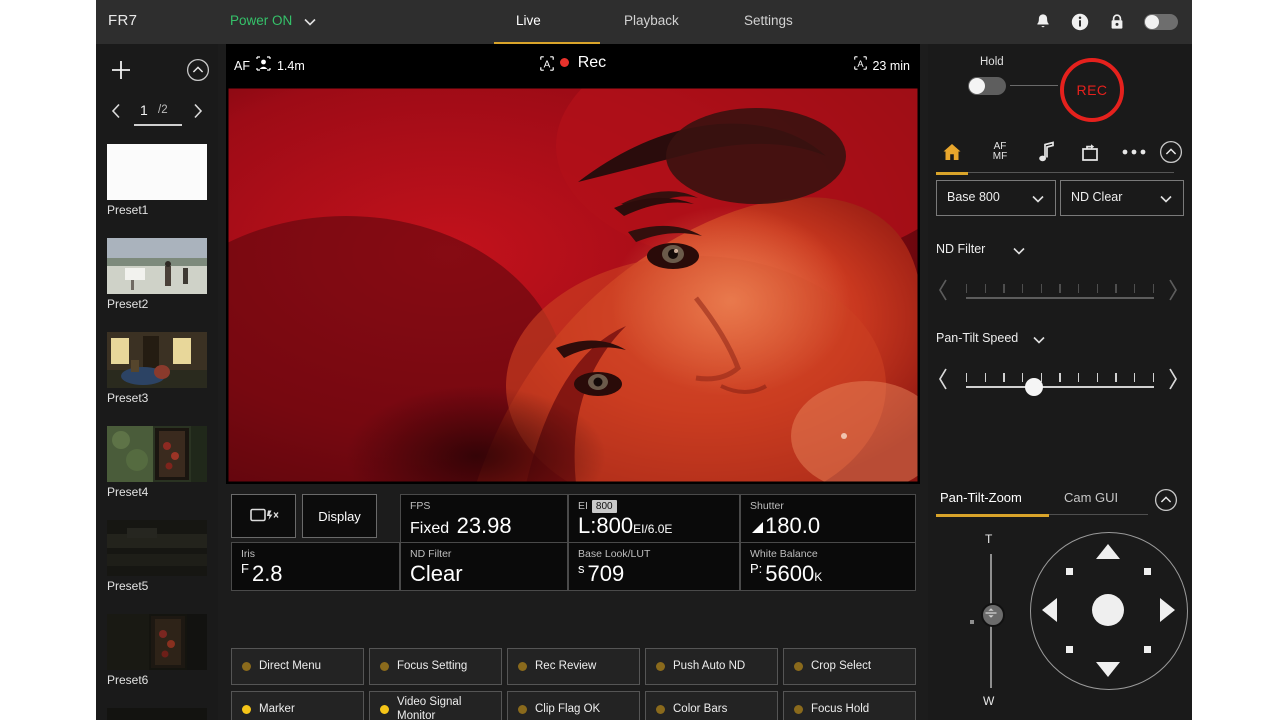 The height and width of the screenshot is (720, 1280). Describe the element at coordinates (961, 249) in the screenshot. I see `nd-filter-section-label: ND Filter` at that location.